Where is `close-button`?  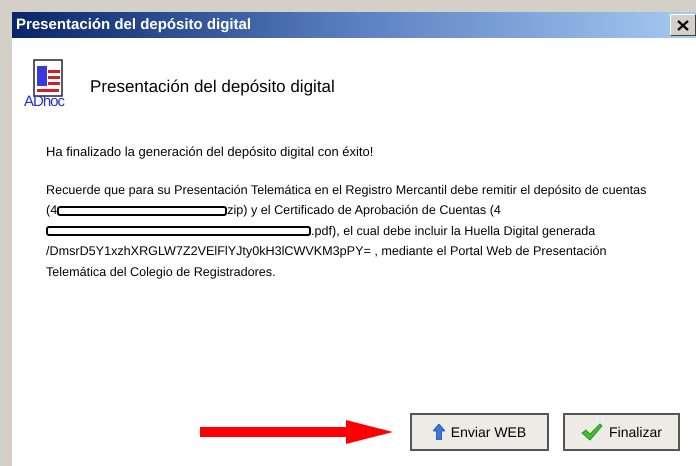
close-button is located at coordinates (683, 25).